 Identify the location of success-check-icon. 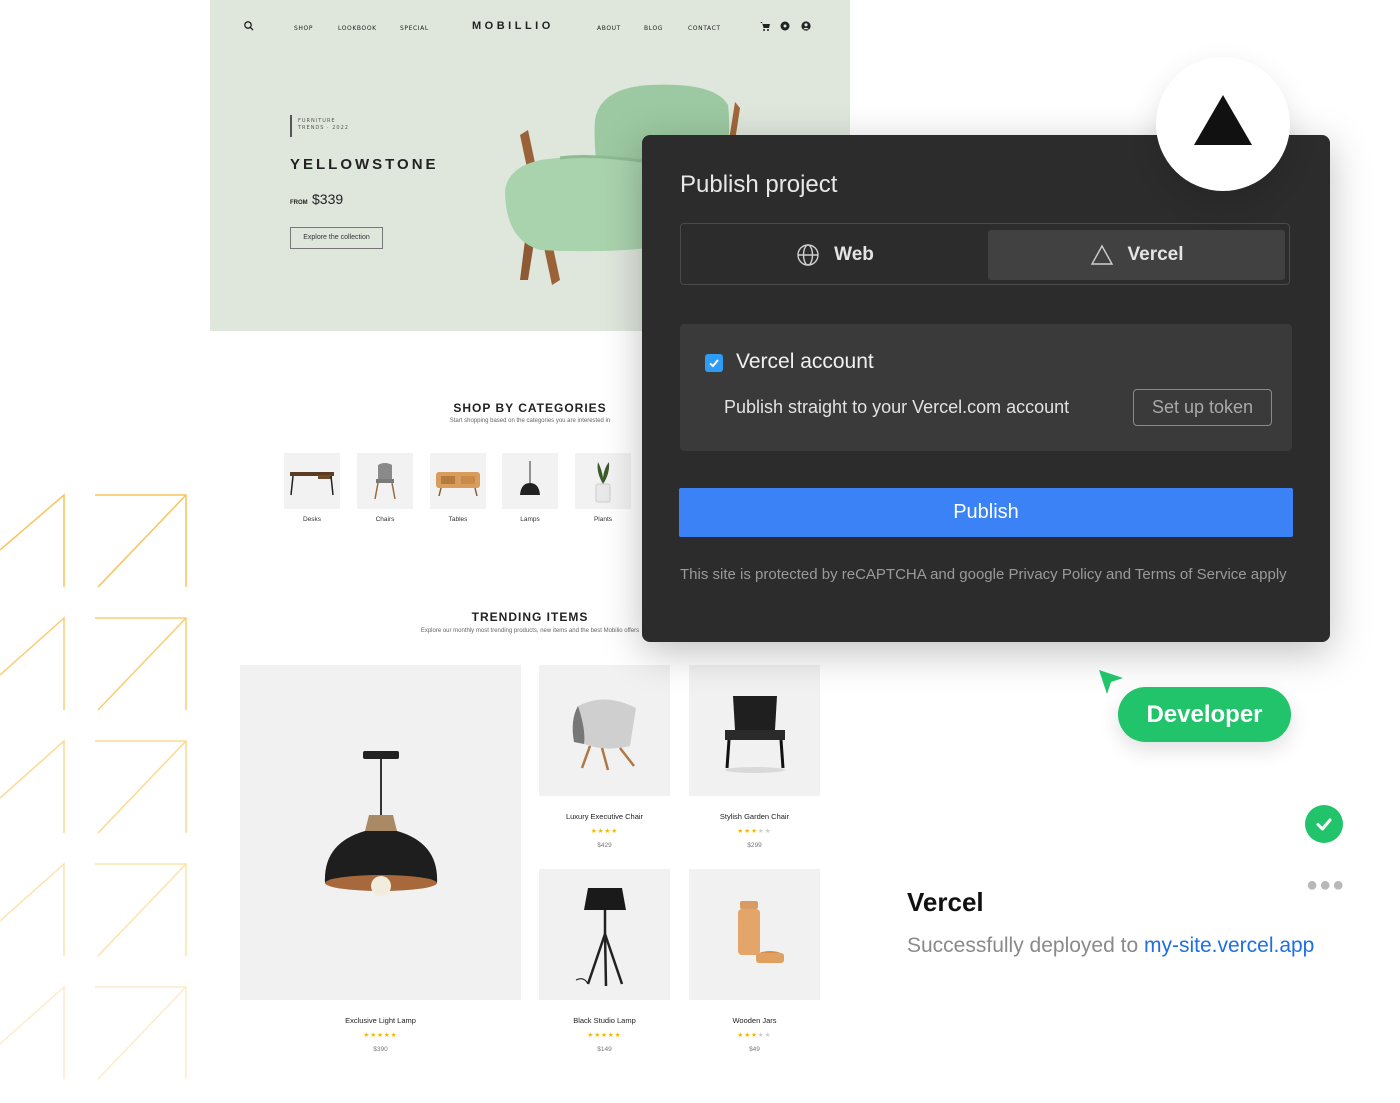
(1324, 824).